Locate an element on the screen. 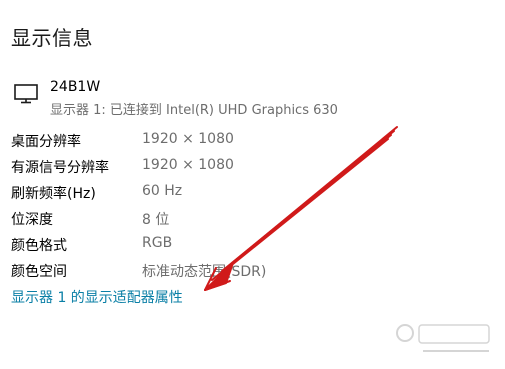 Image resolution: width=505 pixels, height=369 pixels. info-row-active-signal-resolution: 有源信号分辨率 1920 × 1080 is located at coordinates (211, 167).